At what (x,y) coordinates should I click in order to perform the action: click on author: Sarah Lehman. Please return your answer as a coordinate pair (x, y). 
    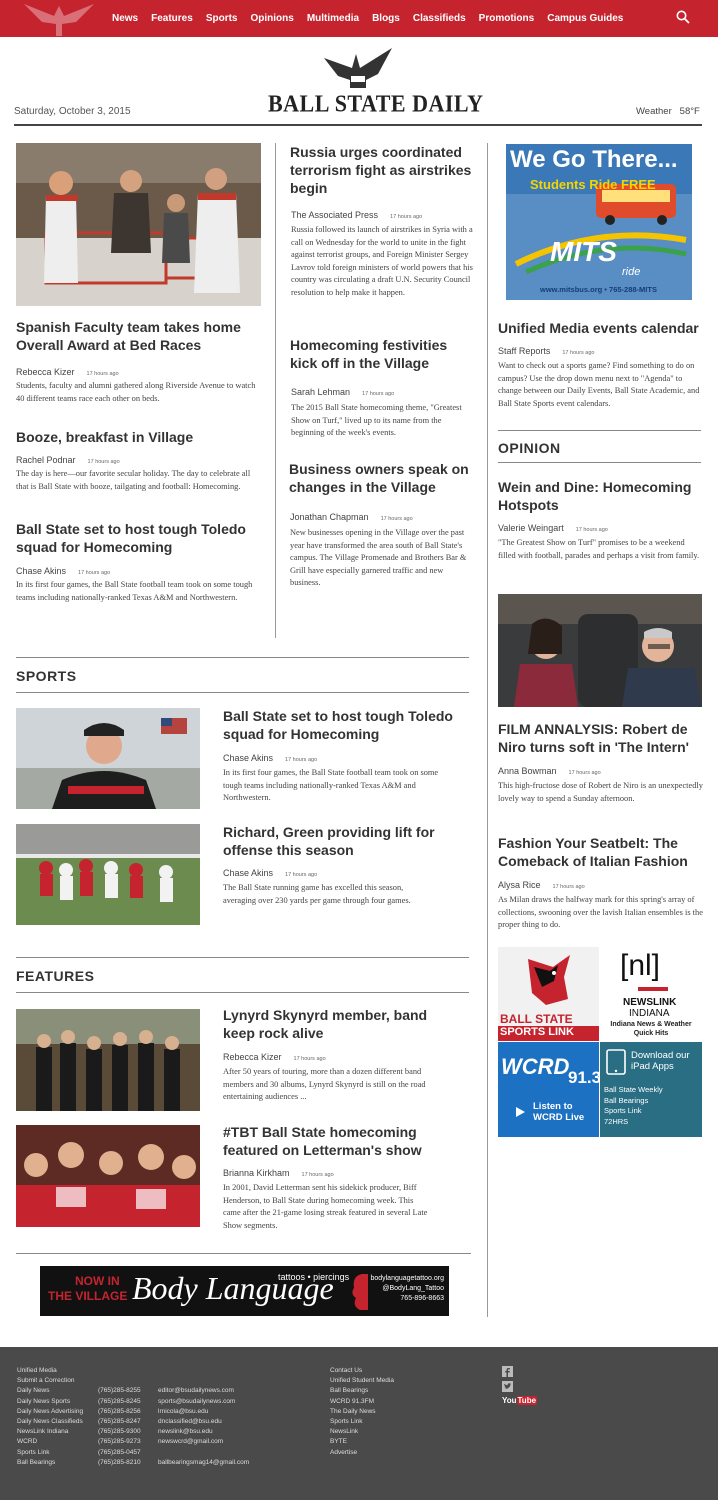
    Looking at the image, I should click on (320, 392).